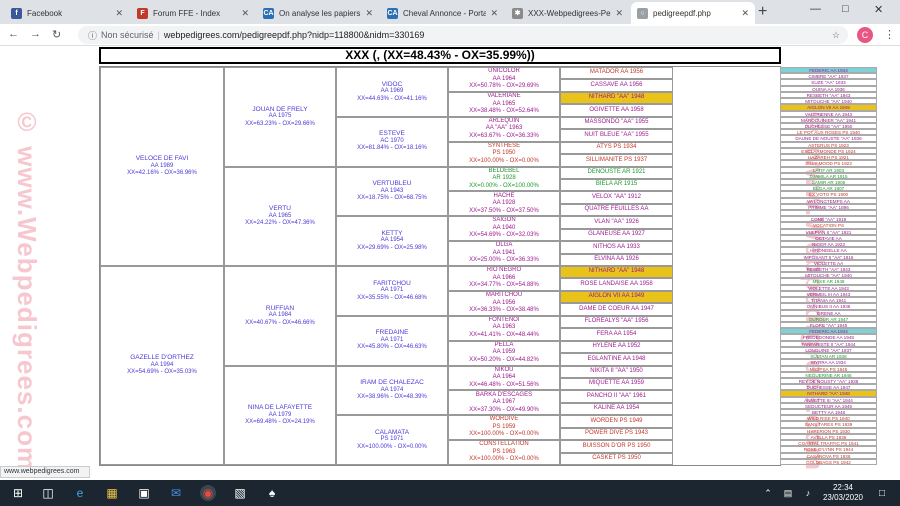 This screenshot has height=506, width=900. Describe the element at coordinates (616, 235) in the screenshot. I see `gen5-cell: GLANEUSE AA 1927` at that location.